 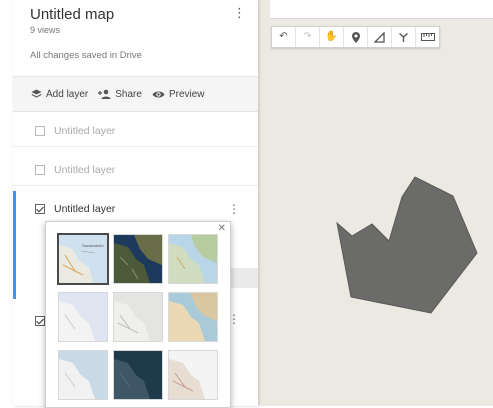 I want to click on basemap-tile-mono-city, so click(x=138, y=317).